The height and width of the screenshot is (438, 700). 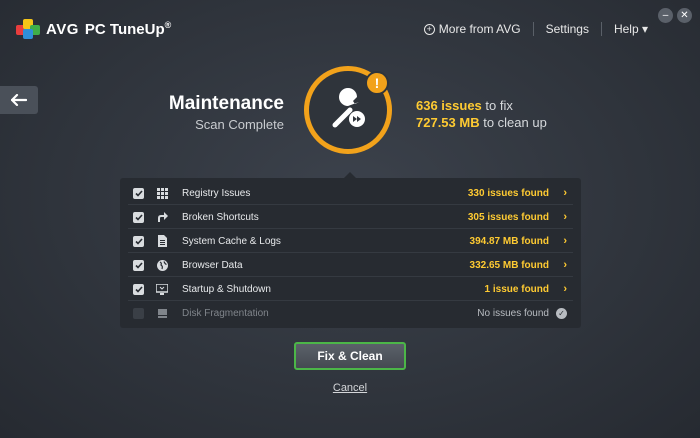 I want to click on brand-name: AVG, so click(x=62, y=29).